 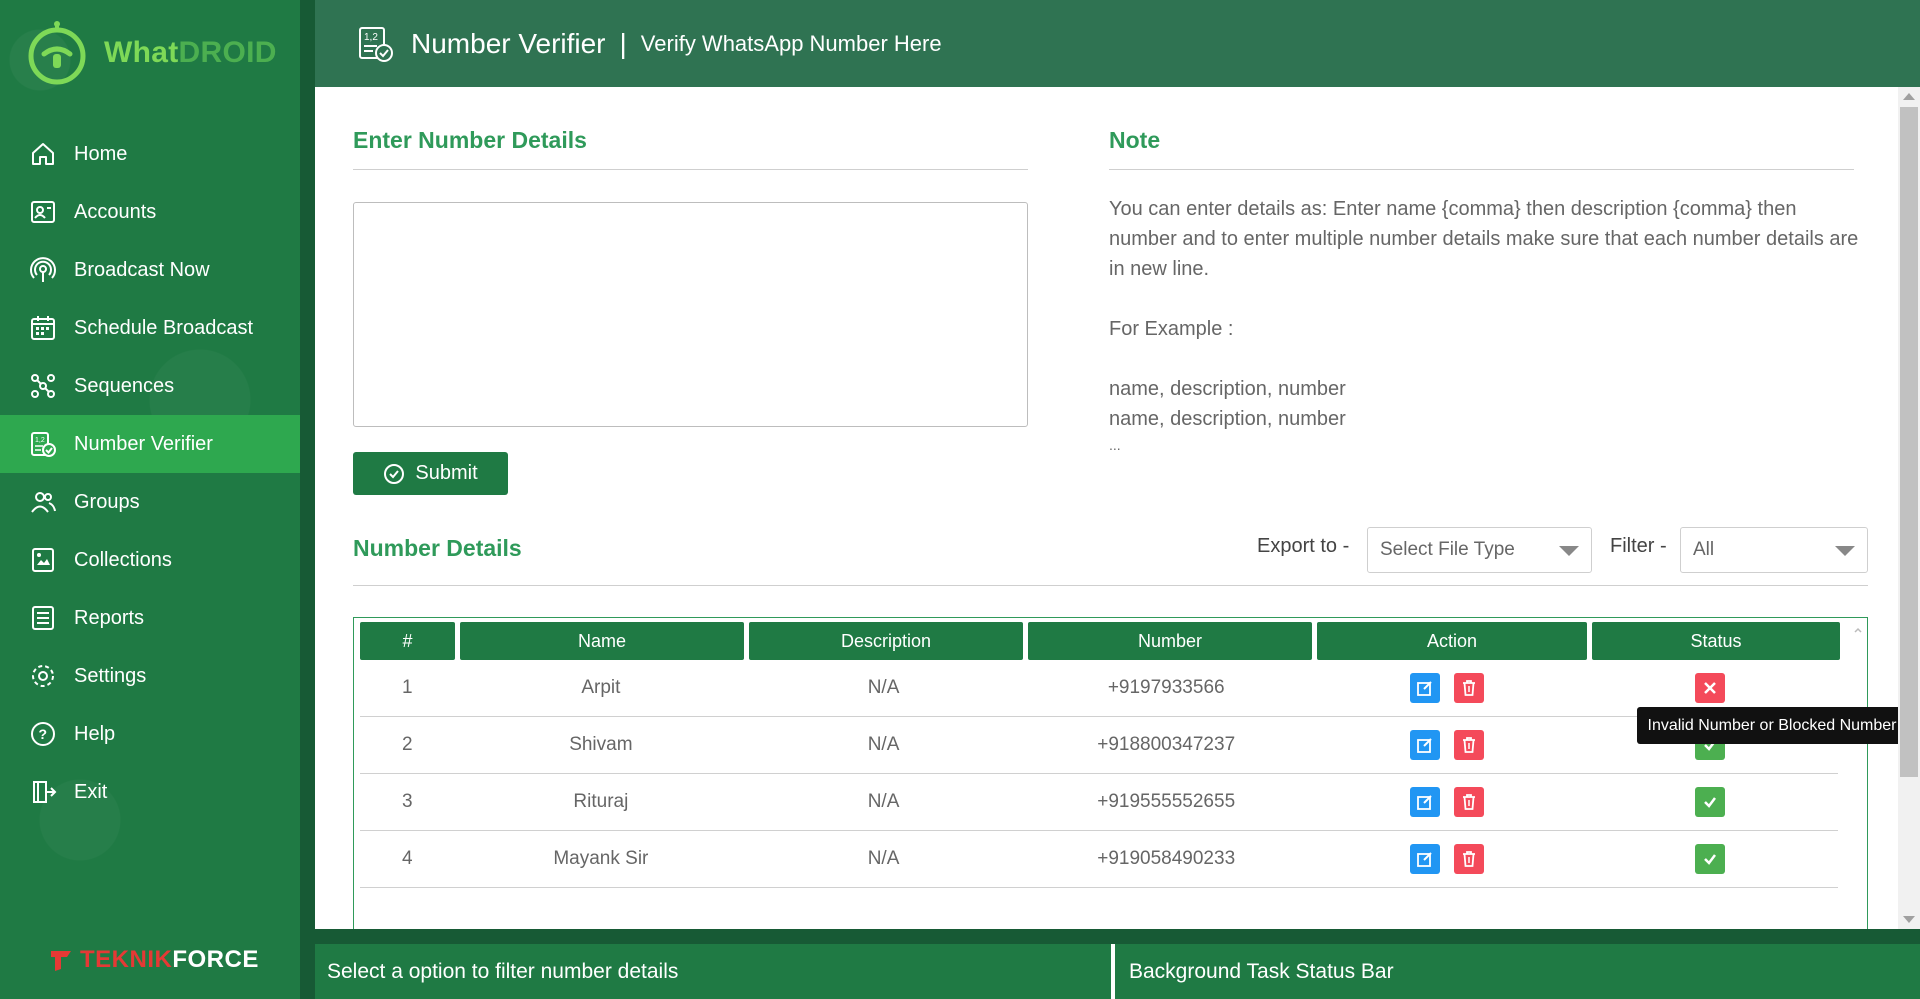 What do you see at coordinates (150, 154) in the screenshot?
I see `sidebar-item-home: Home` at bounding box center [150, 154].